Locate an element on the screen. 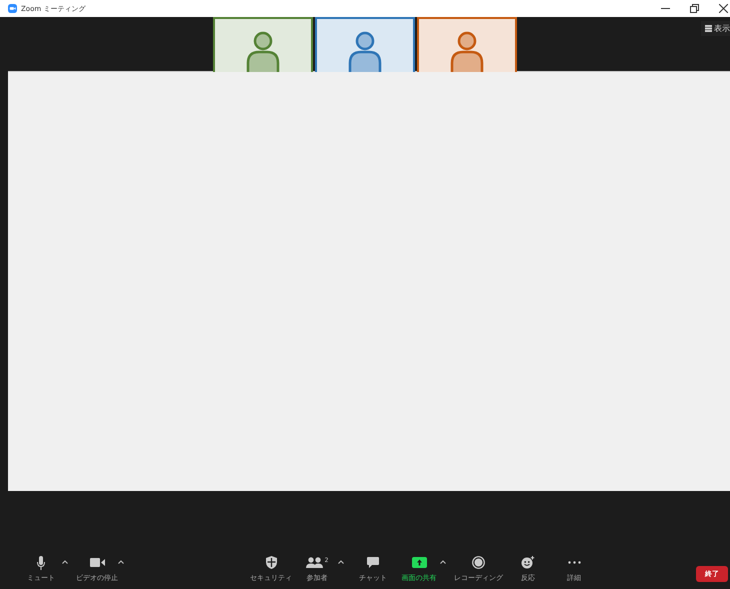 Image resolution: width=730 pixels, height=589 pixels. app-logo-icon is located at coordinates (12, 8).